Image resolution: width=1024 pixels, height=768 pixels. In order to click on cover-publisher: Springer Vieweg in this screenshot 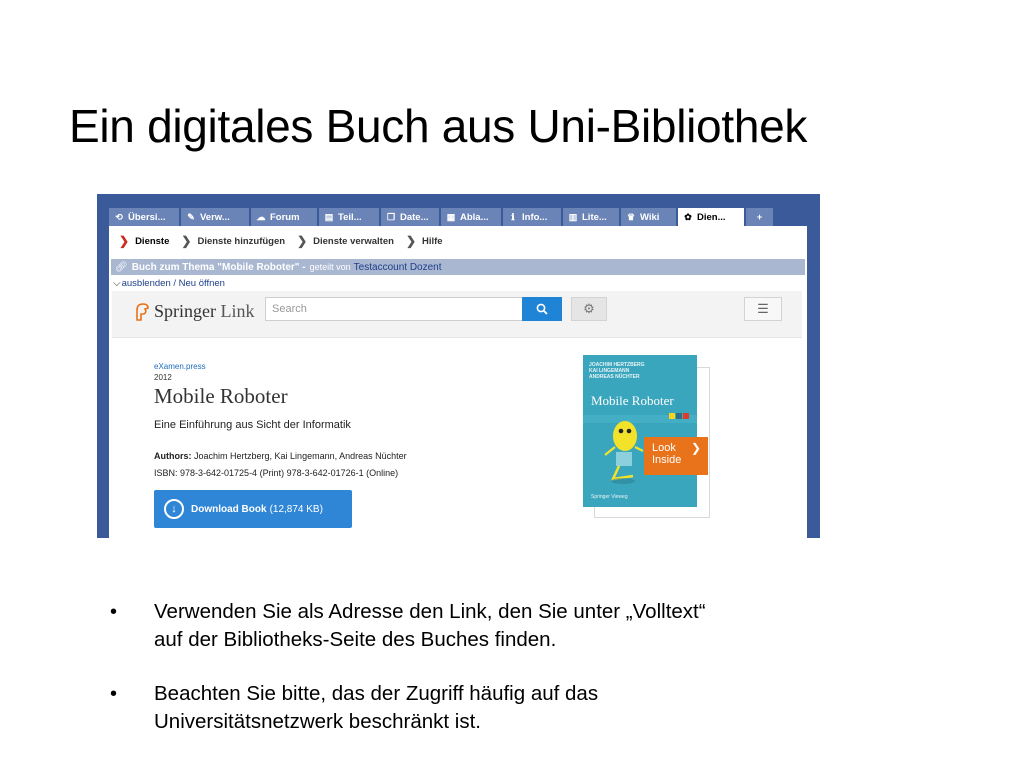, I will do `click(609, 497)`.